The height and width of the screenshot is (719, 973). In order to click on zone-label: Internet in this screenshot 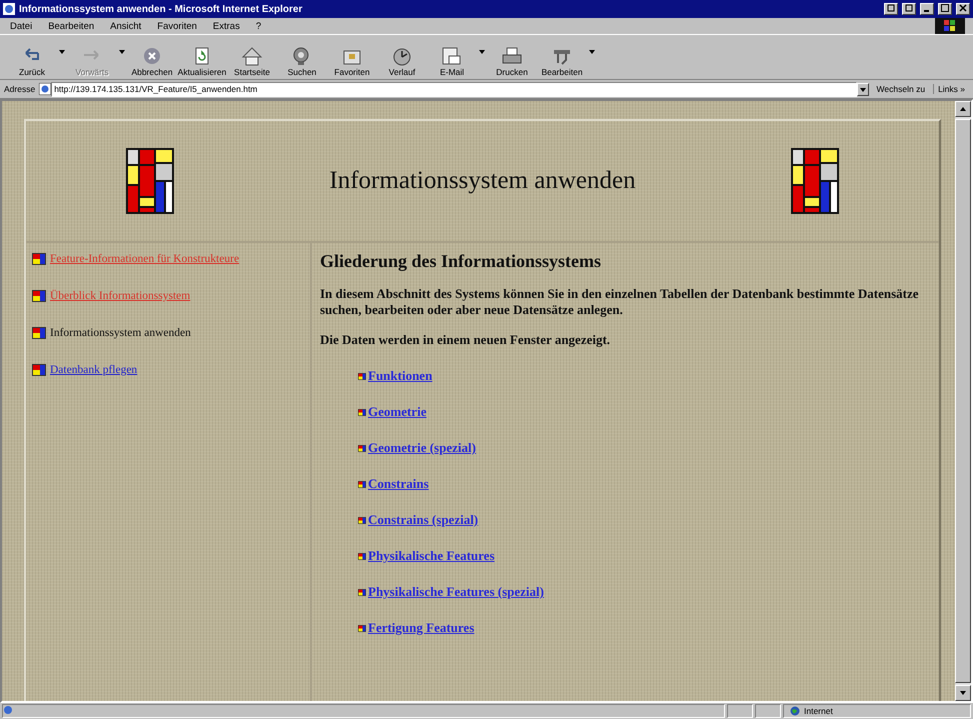, I will do `click(818, 711)`.